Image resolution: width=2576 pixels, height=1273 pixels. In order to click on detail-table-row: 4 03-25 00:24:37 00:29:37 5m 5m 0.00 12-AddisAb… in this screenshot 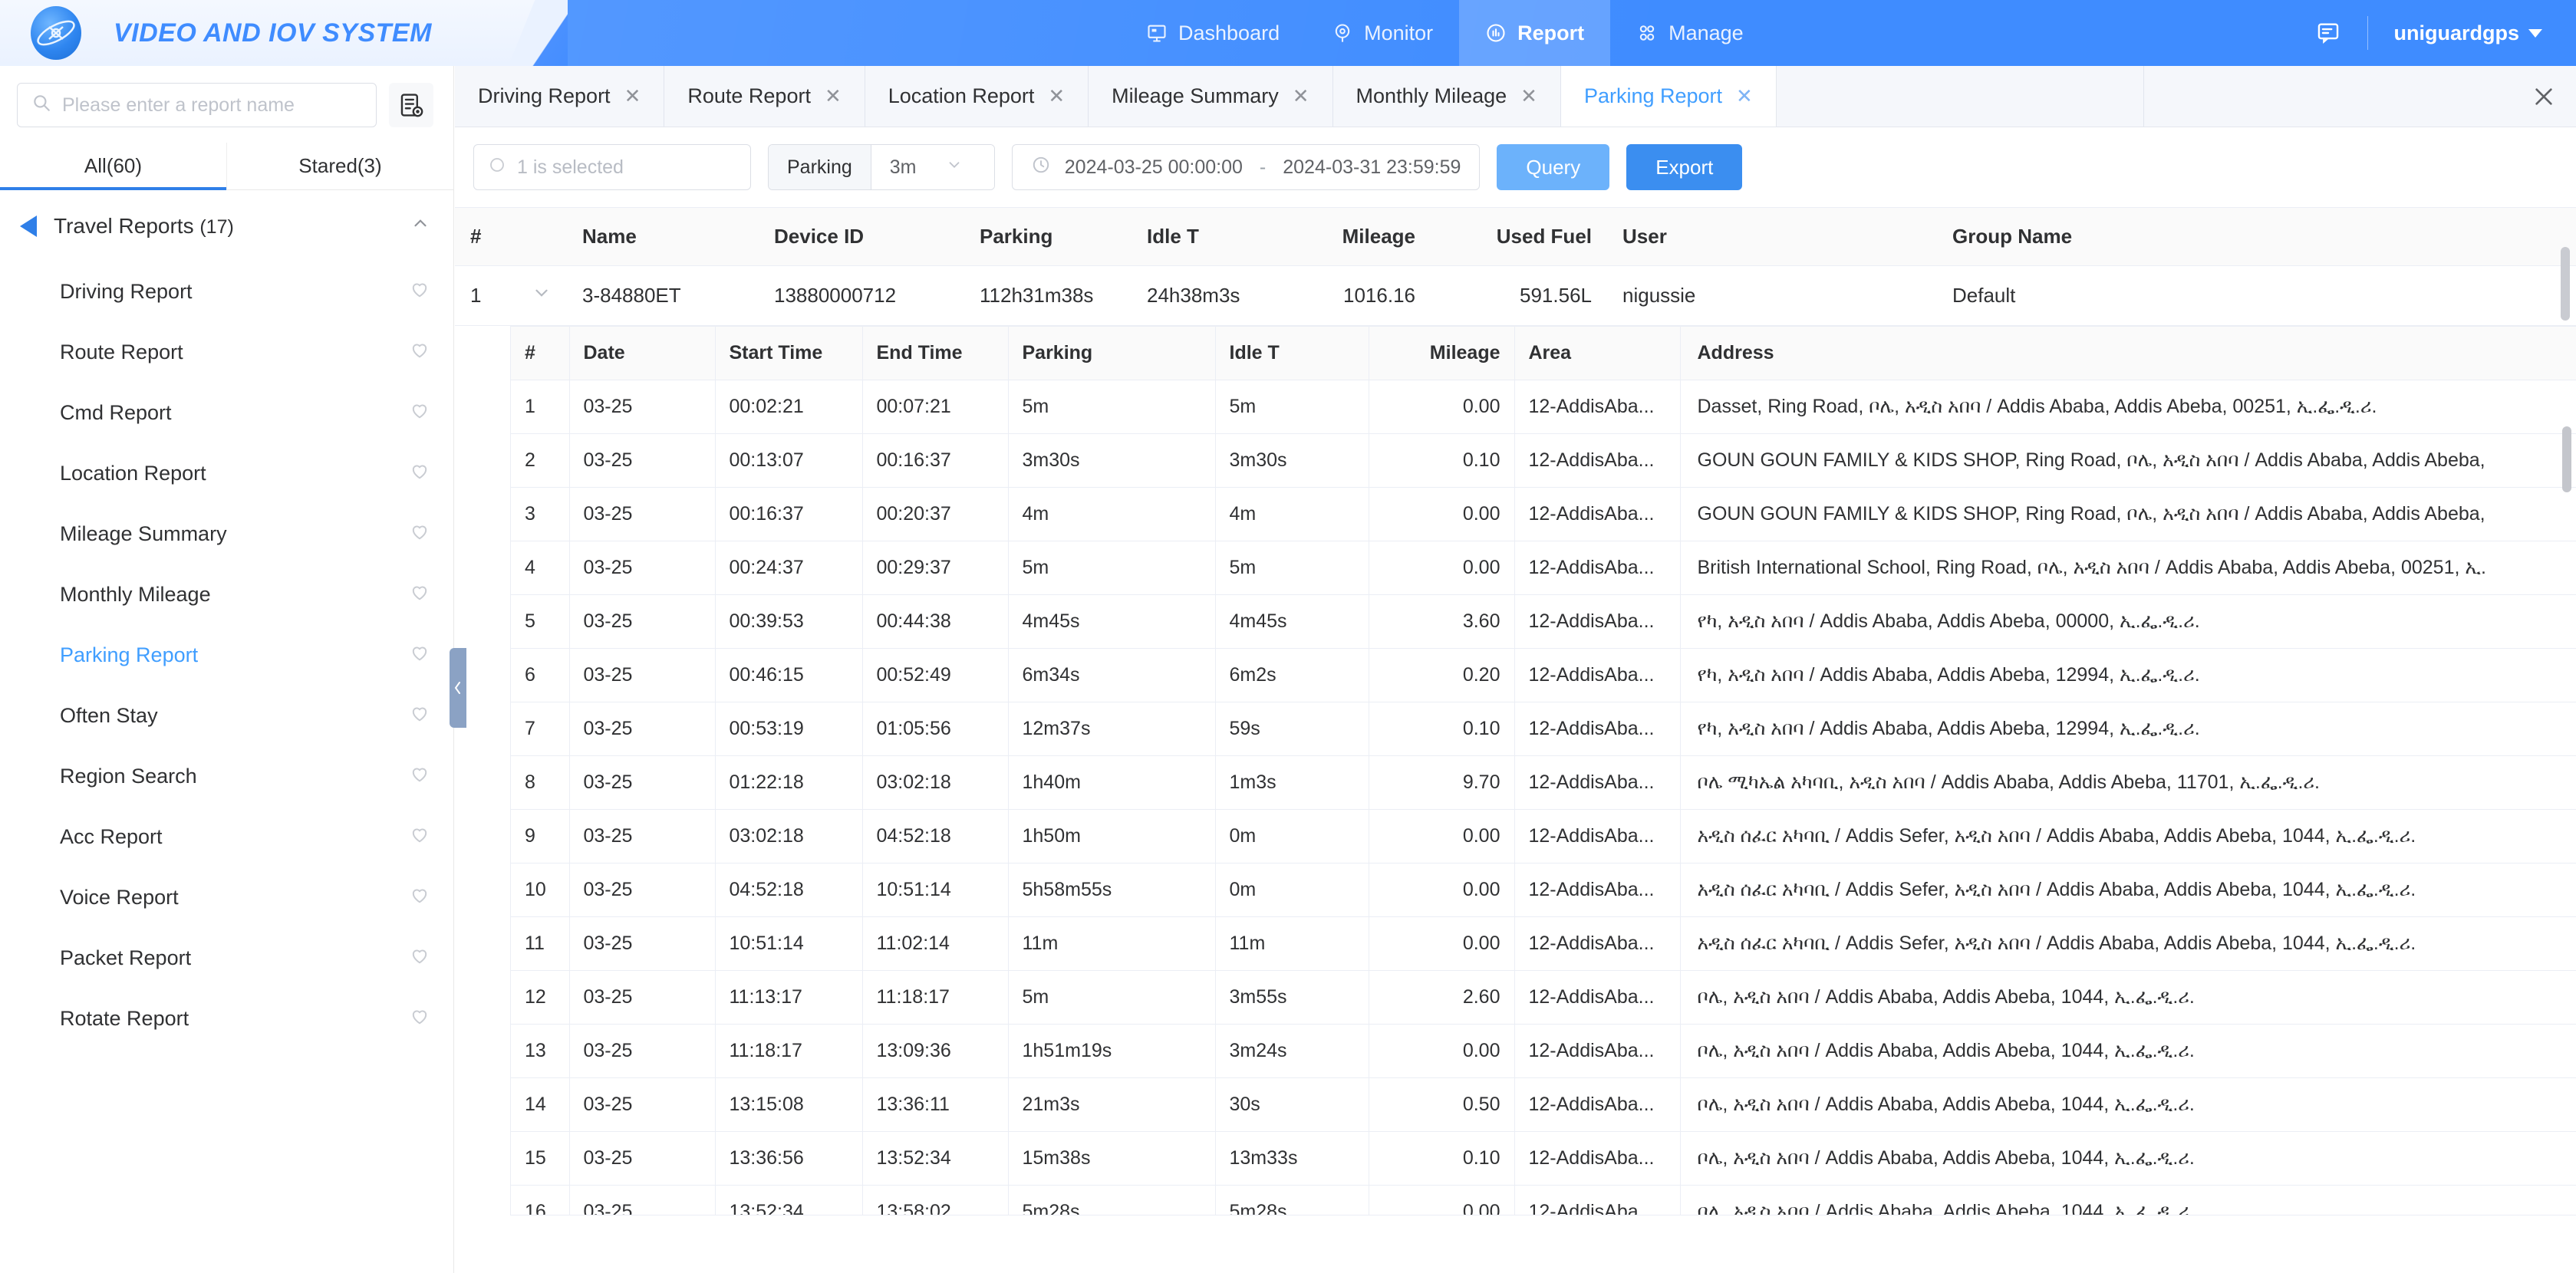, I will do `click(1543, 568)`.